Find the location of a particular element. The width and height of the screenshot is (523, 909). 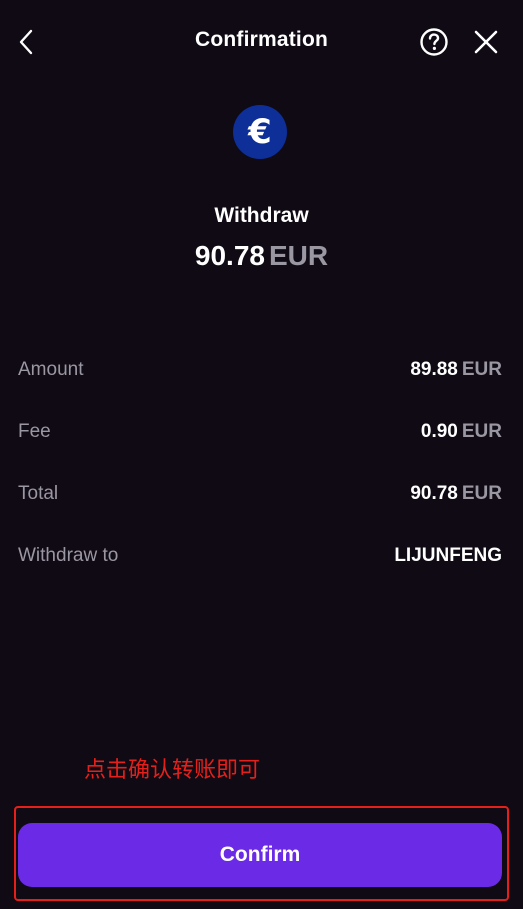

transaction-type: Withdraw is located at coordinates (261, 215).